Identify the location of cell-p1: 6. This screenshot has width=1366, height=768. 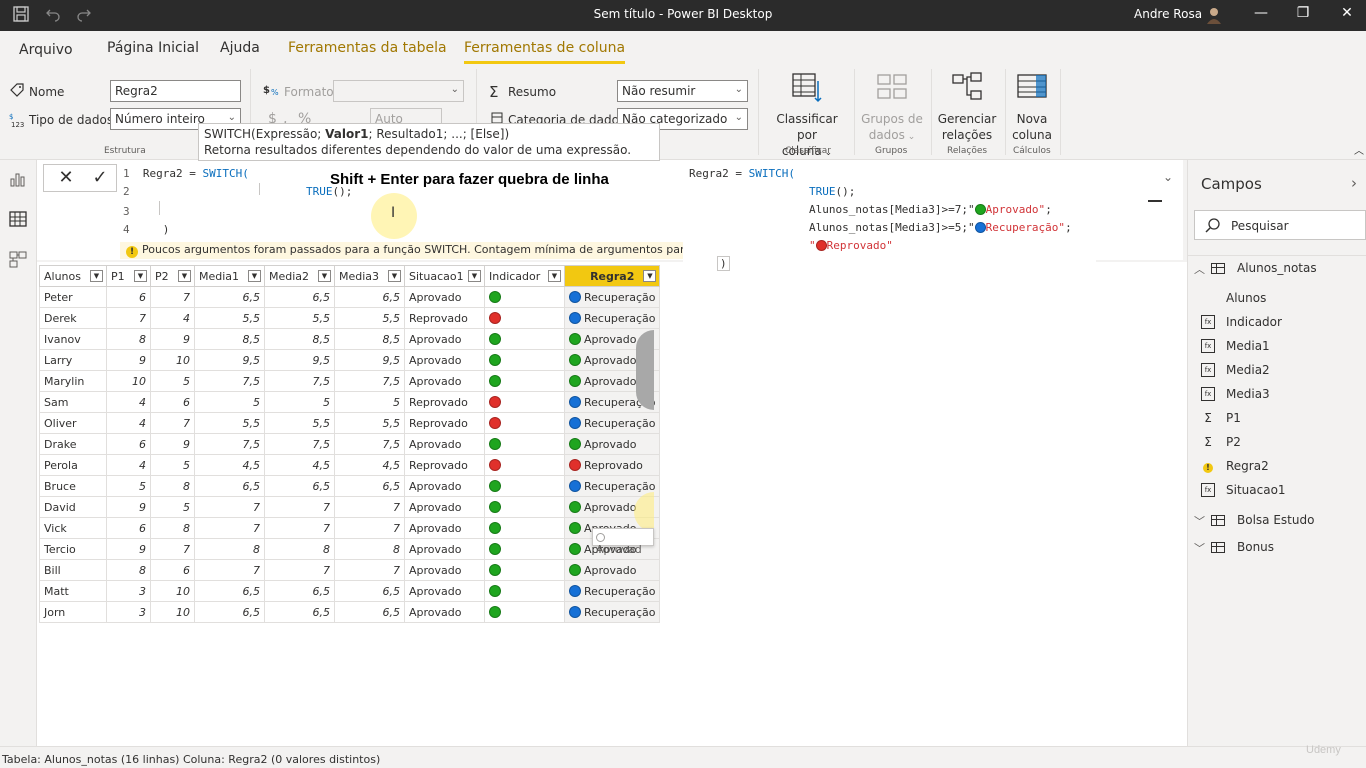
(128, 297).